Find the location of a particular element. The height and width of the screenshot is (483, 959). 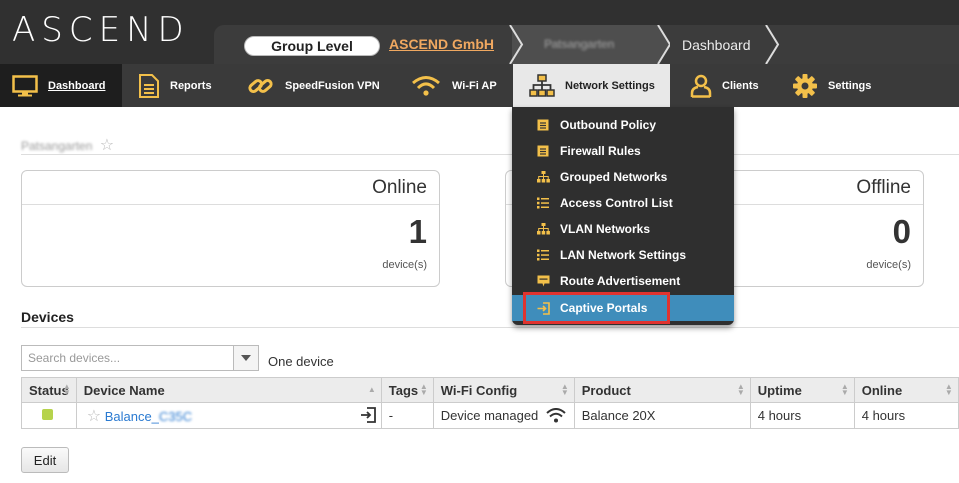

portal-login-icon is located at coordinates (368, 416).